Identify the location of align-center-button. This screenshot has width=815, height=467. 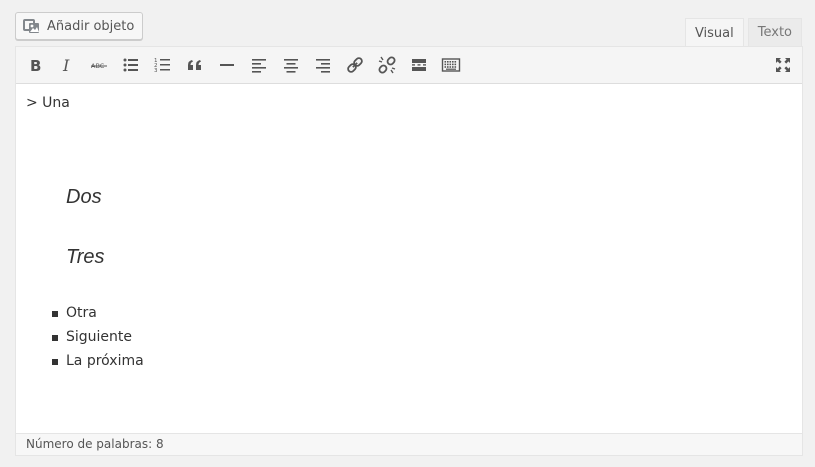
(291, 65).